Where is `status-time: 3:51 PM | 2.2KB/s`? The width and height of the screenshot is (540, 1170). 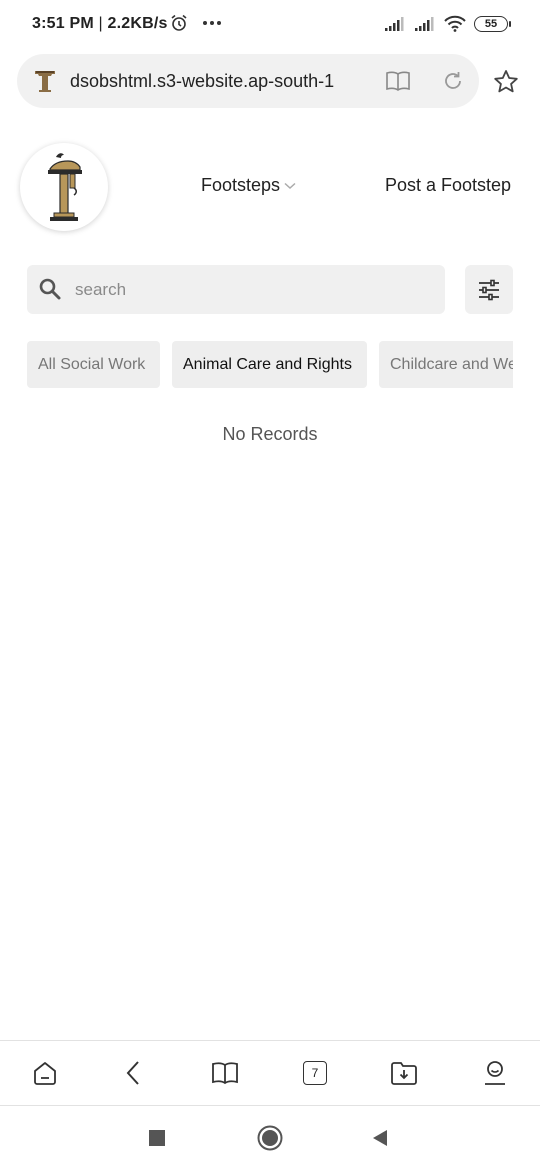
status-time: 3:51 PM | 2.2KB/s is located at coordinates (100, 24).